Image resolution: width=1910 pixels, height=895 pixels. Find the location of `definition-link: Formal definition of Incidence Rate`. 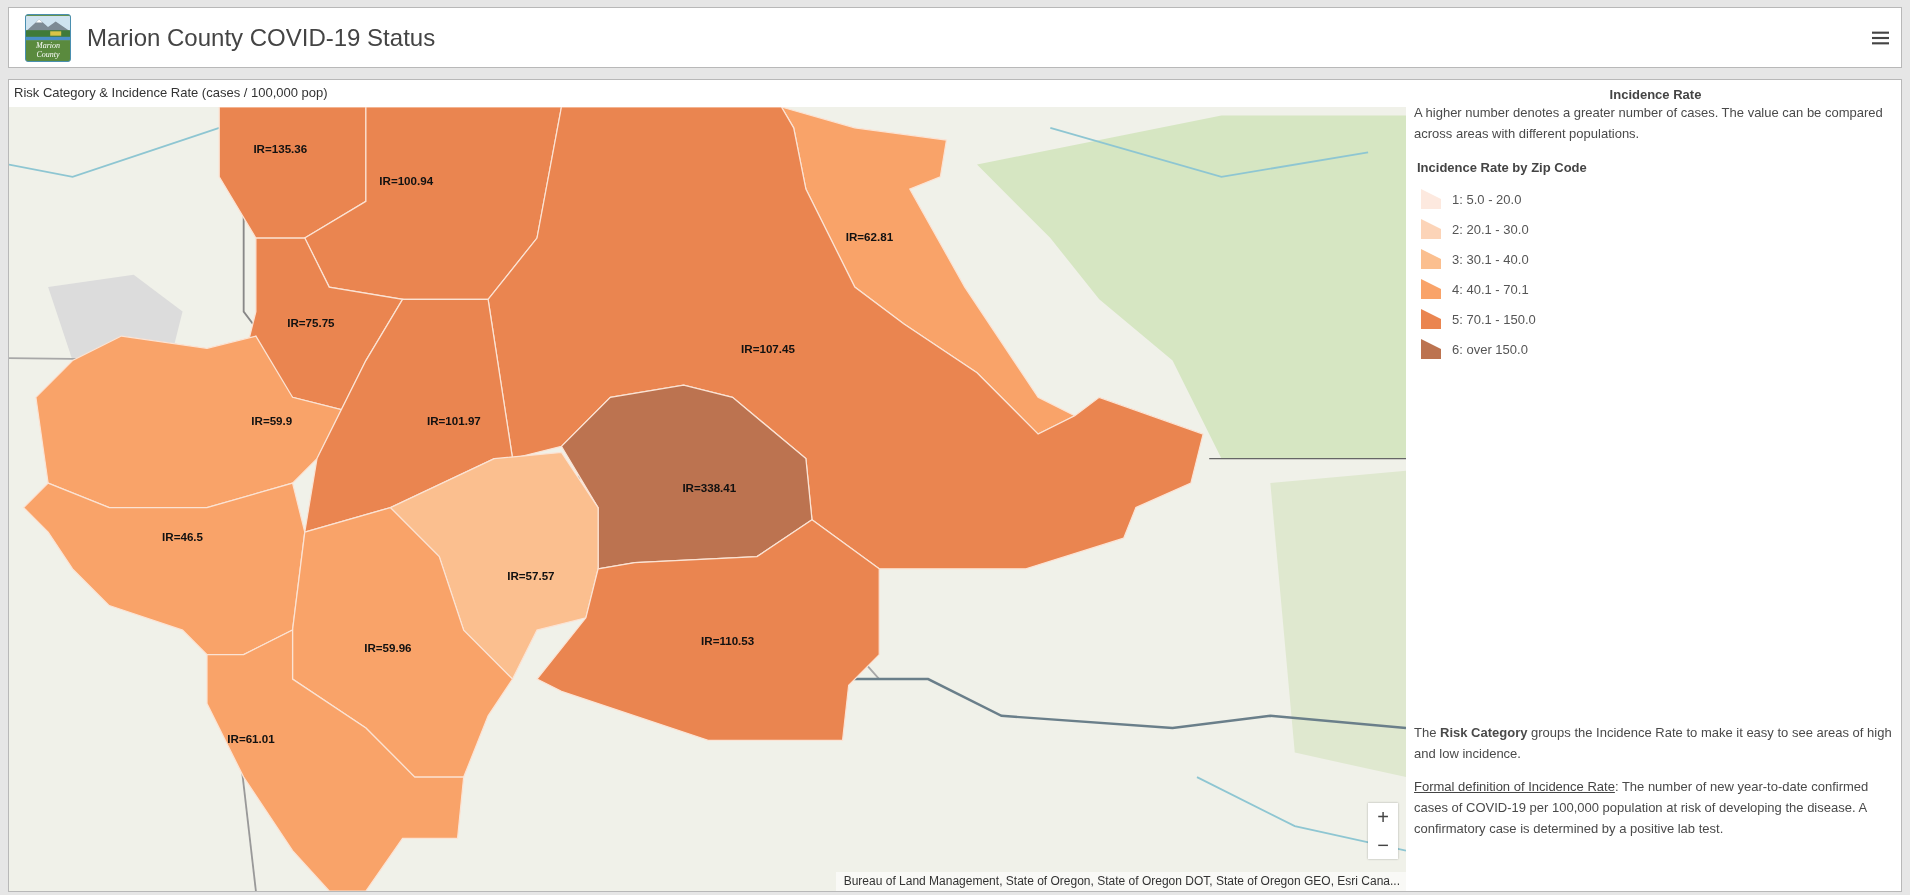

definition-link: Formal definition of Incidence Rate is located at coordinates (1514, 786).